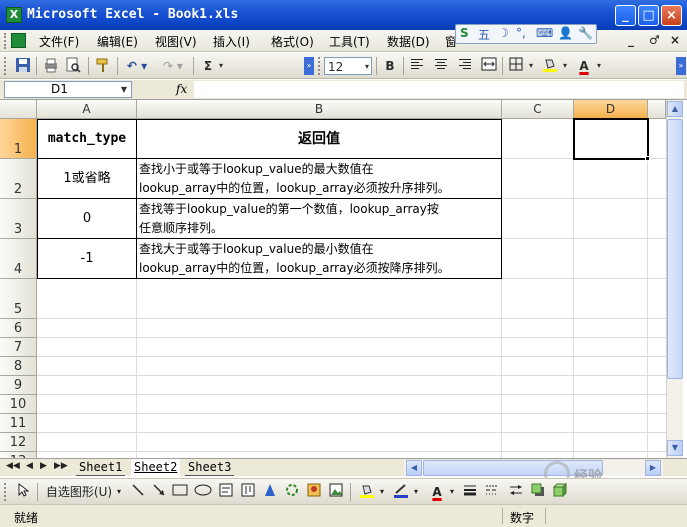 This screenshot has width=687, height=527. I want to click on save-icon, so click(23, 66).